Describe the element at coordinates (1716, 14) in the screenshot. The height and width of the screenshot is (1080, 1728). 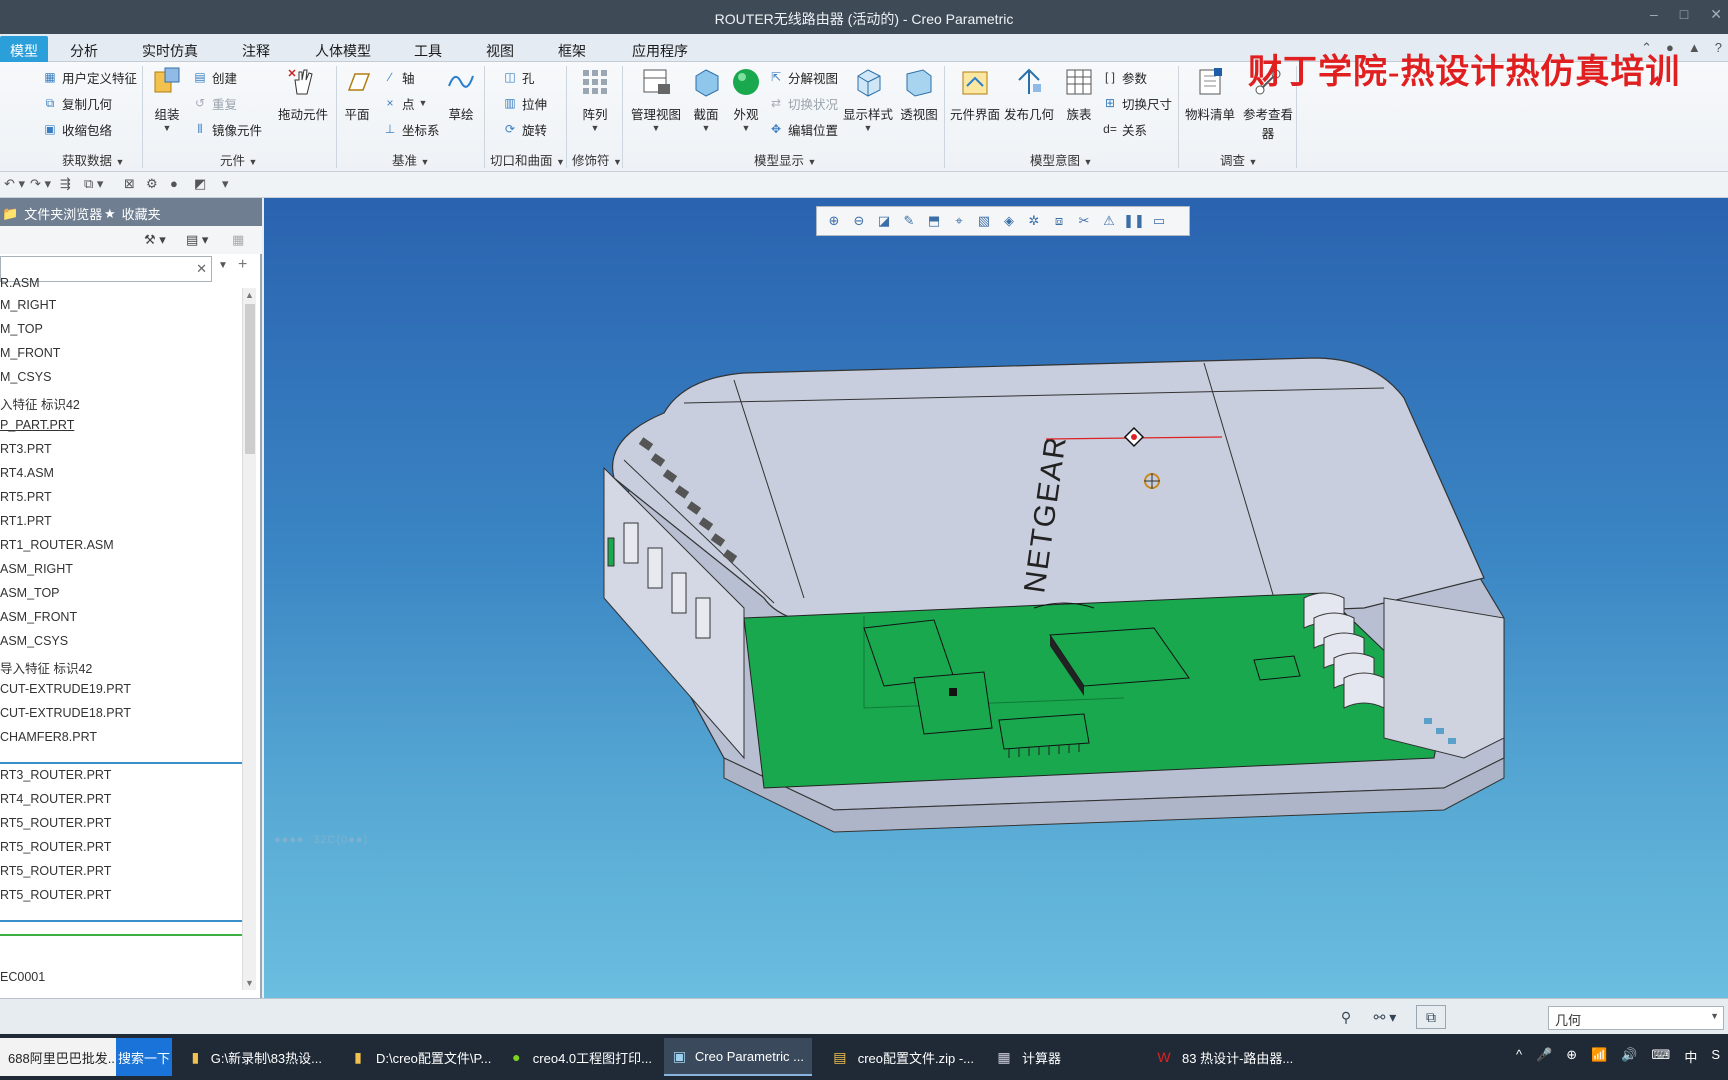
I see `close-button: ✕` at that location.